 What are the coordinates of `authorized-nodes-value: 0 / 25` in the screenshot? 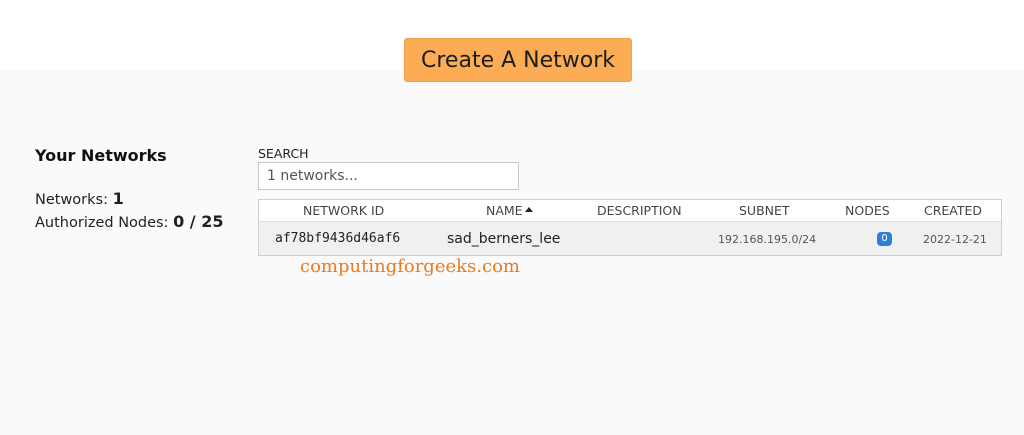 It's located at (198, 221).